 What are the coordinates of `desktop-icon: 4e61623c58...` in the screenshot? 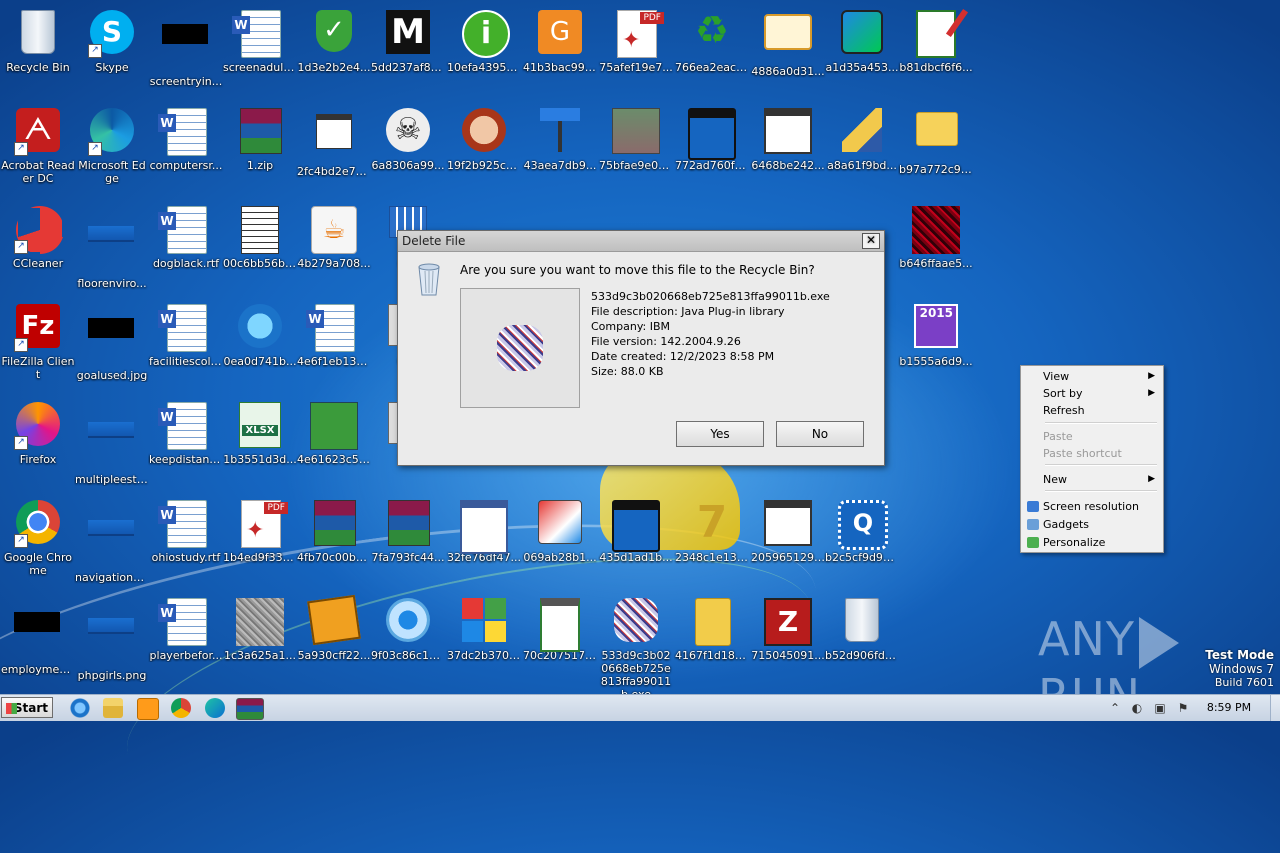 It's located at (334, 441).